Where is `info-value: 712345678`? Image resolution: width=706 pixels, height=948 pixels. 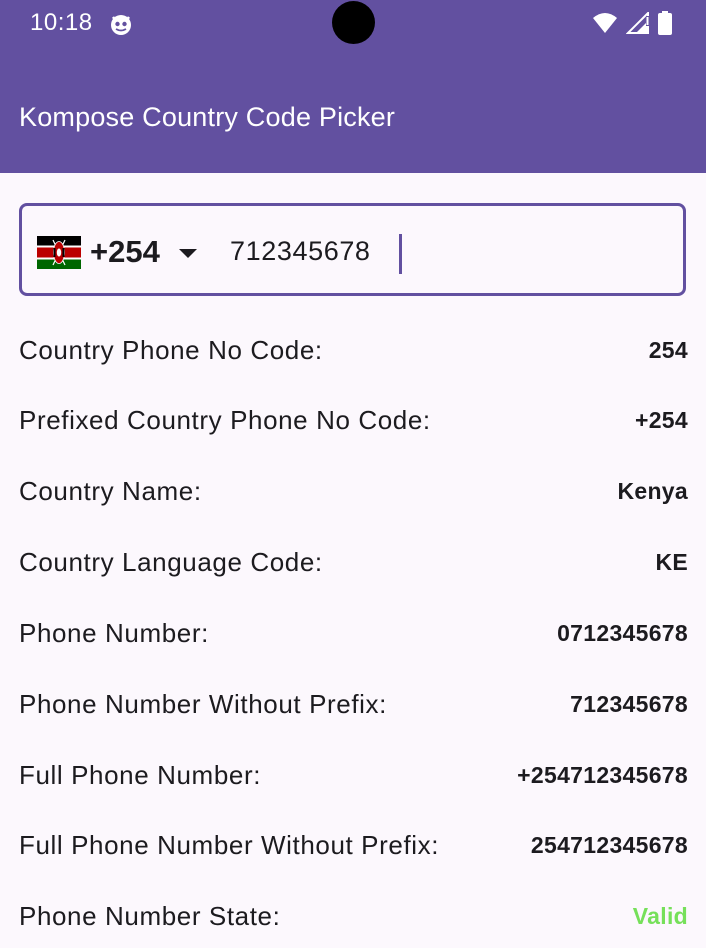 info-value: 712345678 is located at coordinates (629, 704).